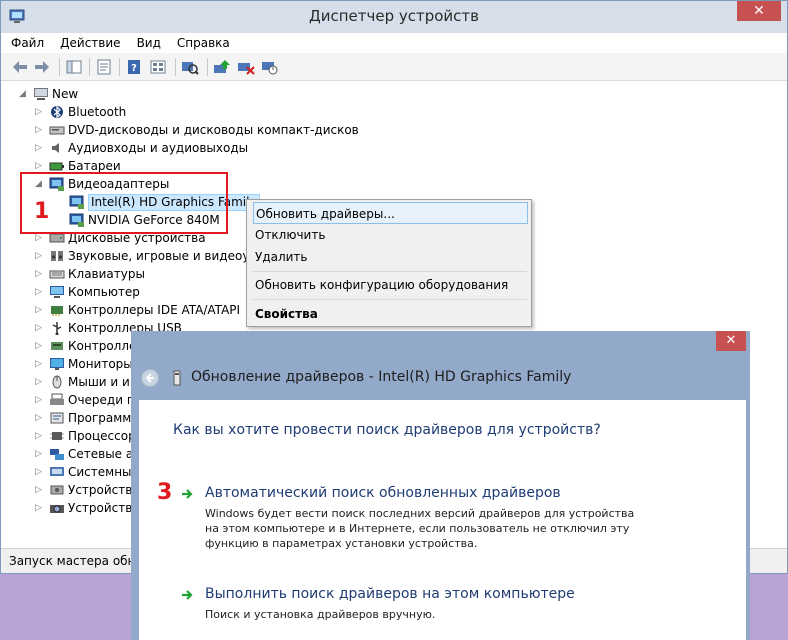 This screenshot has width=788, height=640. Describe the element at coordinates (65, 94) in the screenshot. I see `tree-item-label: New` at that location.